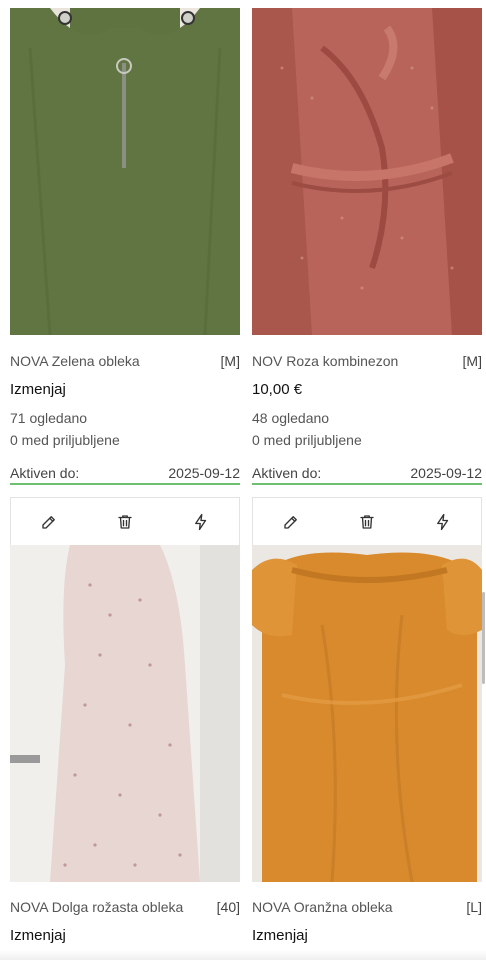 This screenshot has width=486, height=960. I want to click on vertical-scrollbar, so click(483, 638).